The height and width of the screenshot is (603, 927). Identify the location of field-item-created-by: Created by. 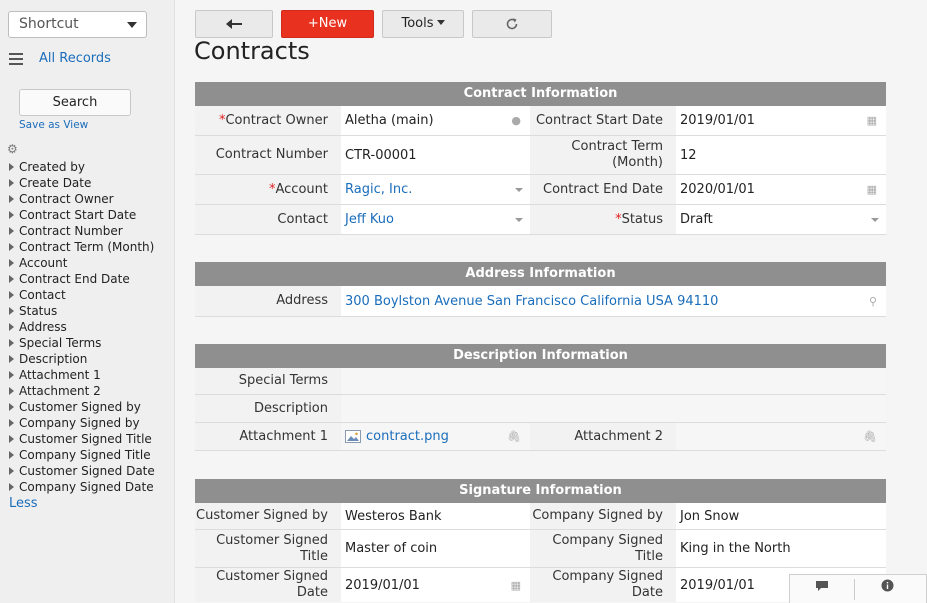
(90, 167).